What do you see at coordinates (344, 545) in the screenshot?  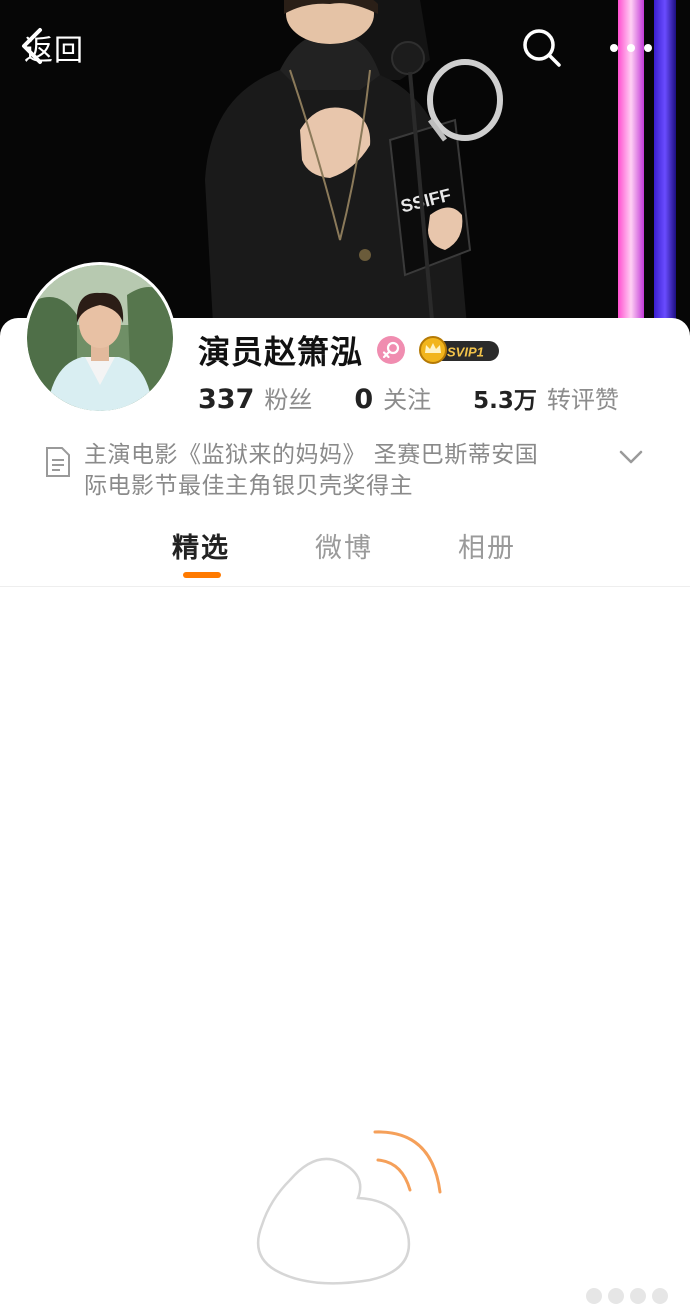 I see `tab-weibo: 微博` at bounding box center [344, 545].